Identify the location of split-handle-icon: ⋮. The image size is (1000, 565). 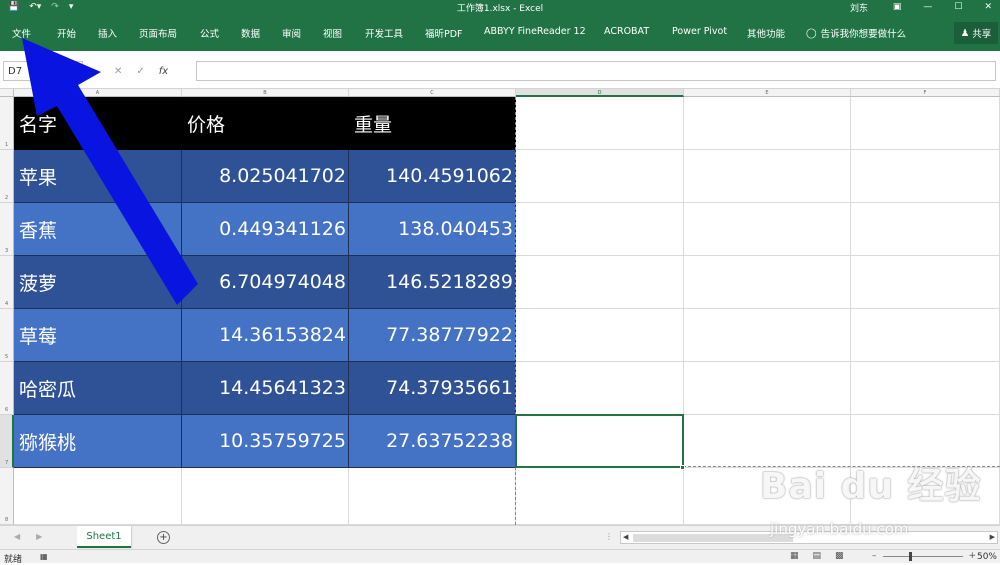
(609, 536).